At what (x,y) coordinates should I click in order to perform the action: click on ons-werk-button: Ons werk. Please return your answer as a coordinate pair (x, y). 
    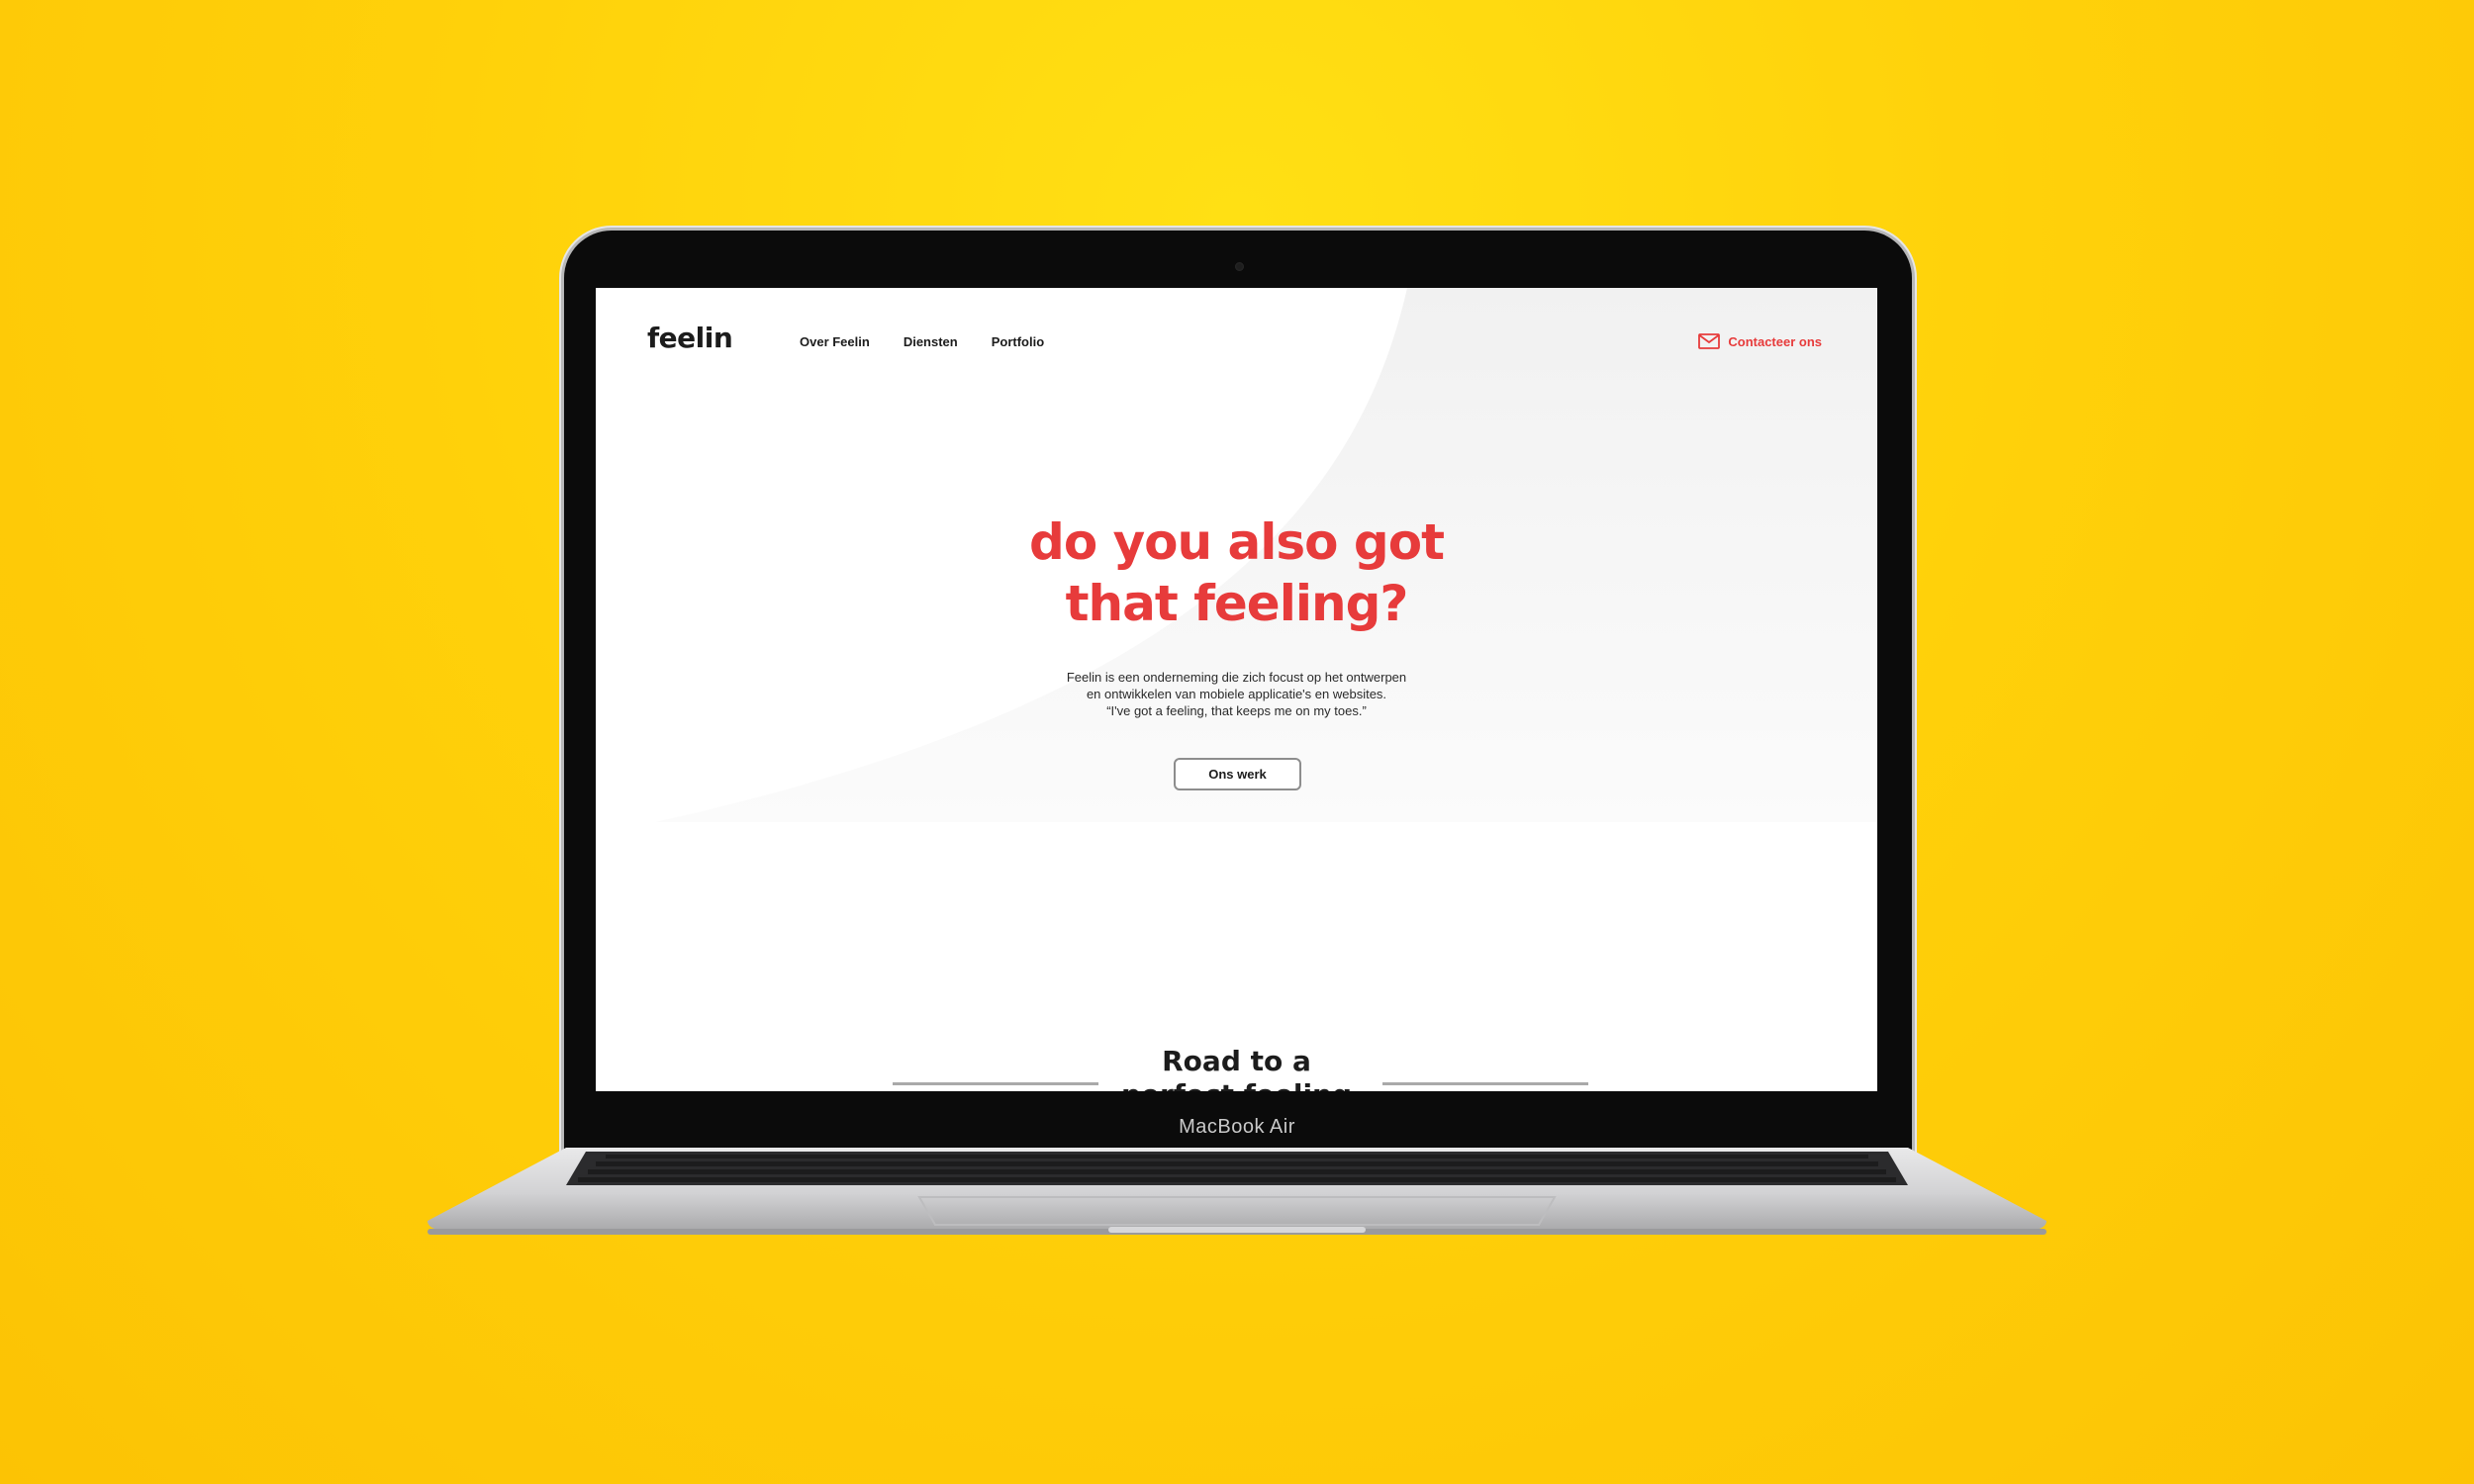
    Looking at the image, I should click on (1237, 774).